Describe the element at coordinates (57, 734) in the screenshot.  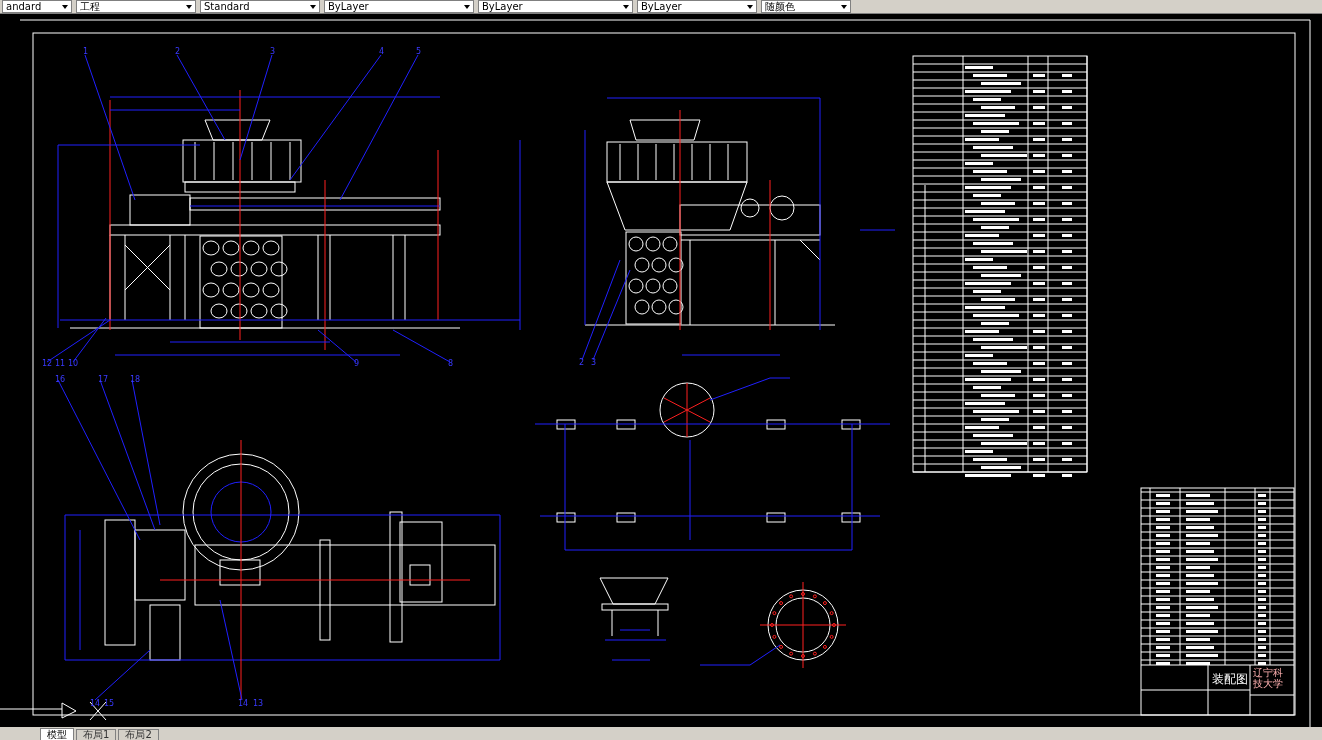
I see `layout-tab: 模型` at that location.